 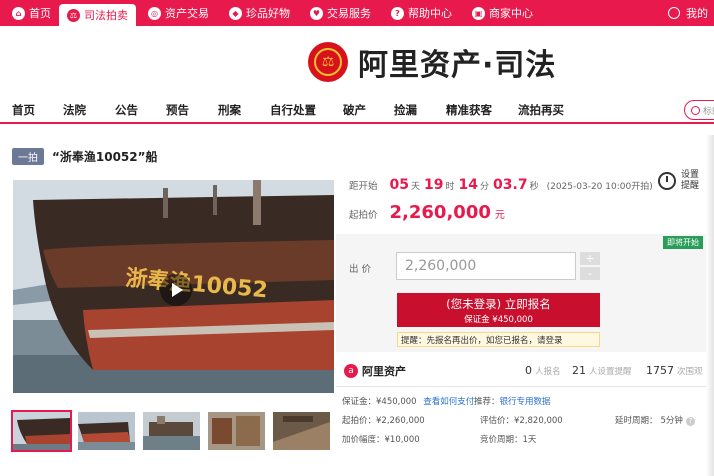 I want to click on category-criminal: 刑案, so click(x=229, y=110).